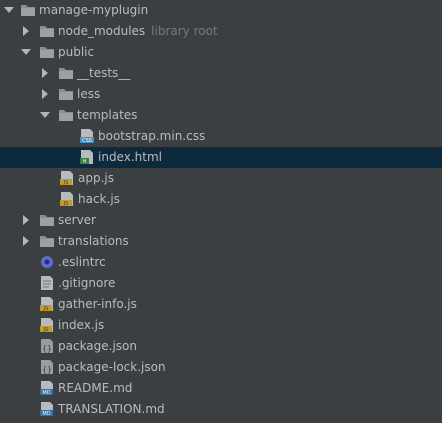  Describe the element at coordinates (221, 367) in the screenshot. I see `tree-item-package-lock-json: {} package-lock.json` at that location.